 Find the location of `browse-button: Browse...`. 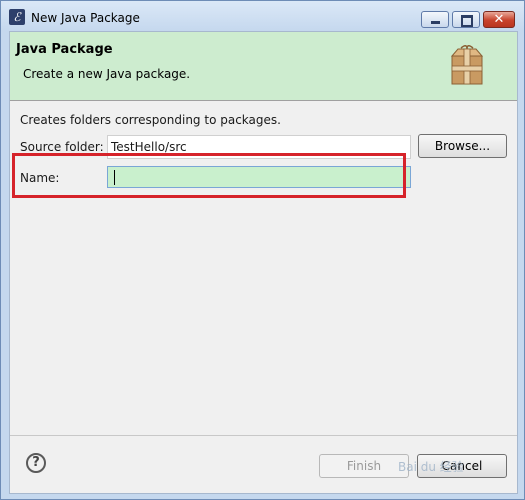

browse-button: Browse... is located at coordinates (462, 146).